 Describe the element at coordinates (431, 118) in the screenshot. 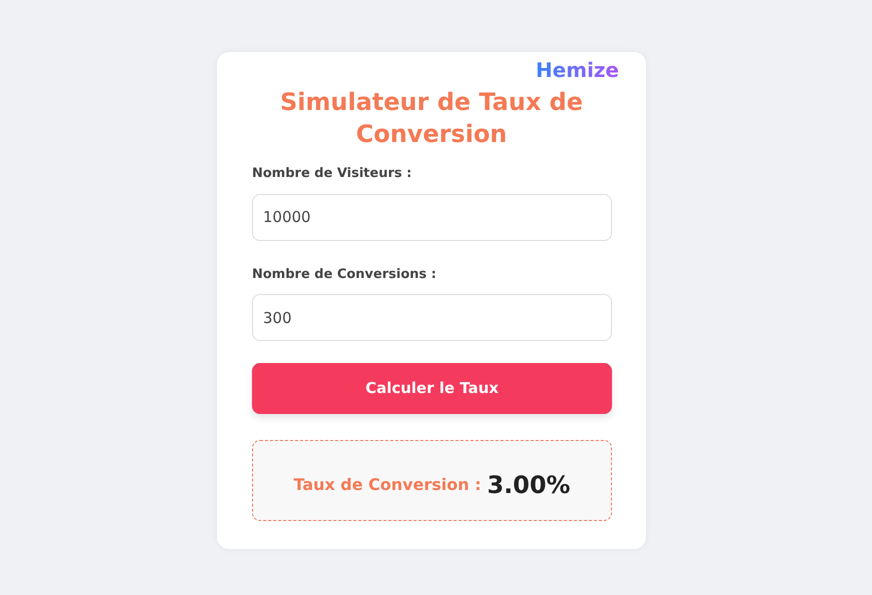

I see `page-title: Simulateur de Taux de Conversion` at that location.